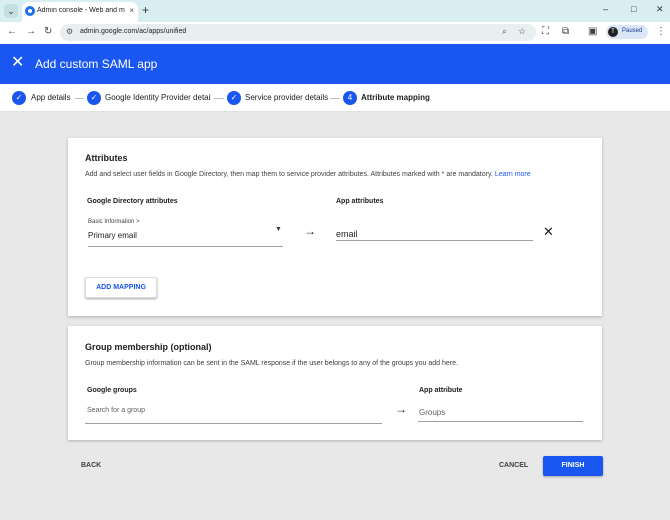  What do you see at coordinates (31, 31) in the screenshot?
I see `forward-arrow-icon: →` at bounding box center [31, 31].